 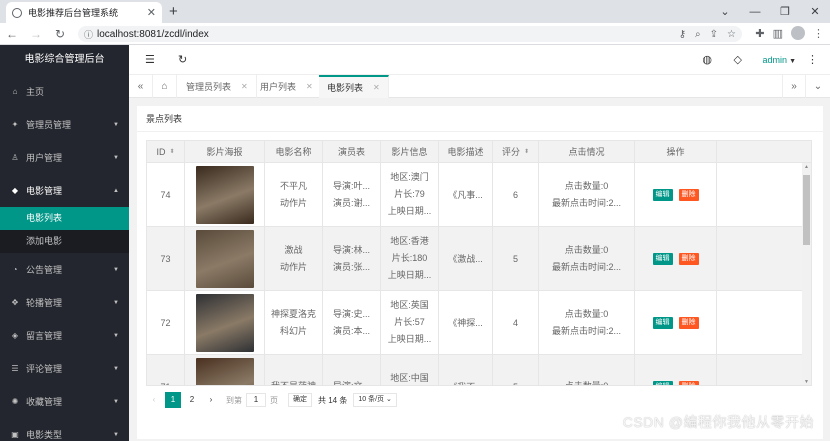 What do you see at coordinates (682, 34) in the screenshot?
I see `key-icon: ⚷` at bounding box center [682, 34].